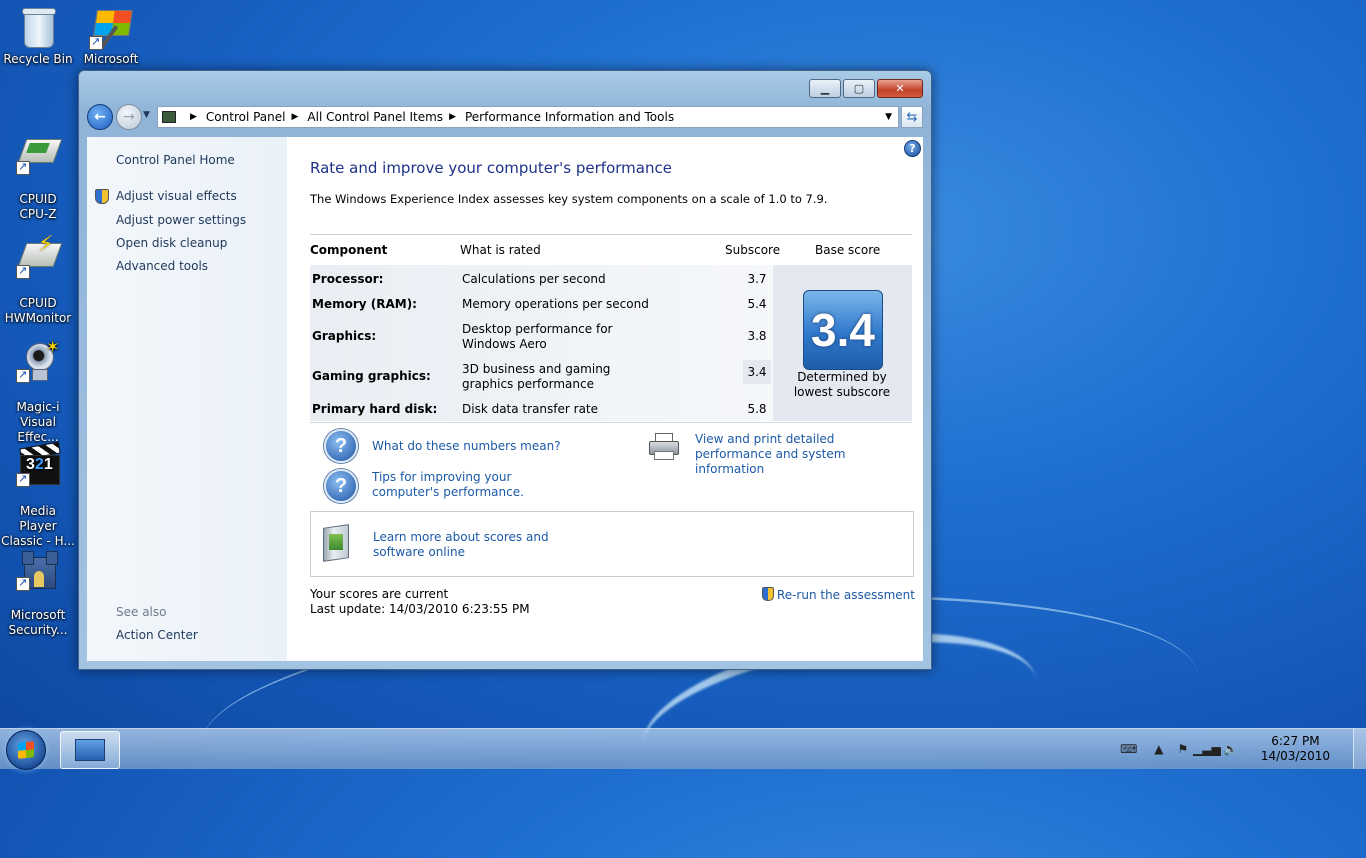 The image size is (1366, 858). Describe the element at coordinates (38, 59) in the screenshot. I see `desktop-icon-label: Recycle Bin` at that location.